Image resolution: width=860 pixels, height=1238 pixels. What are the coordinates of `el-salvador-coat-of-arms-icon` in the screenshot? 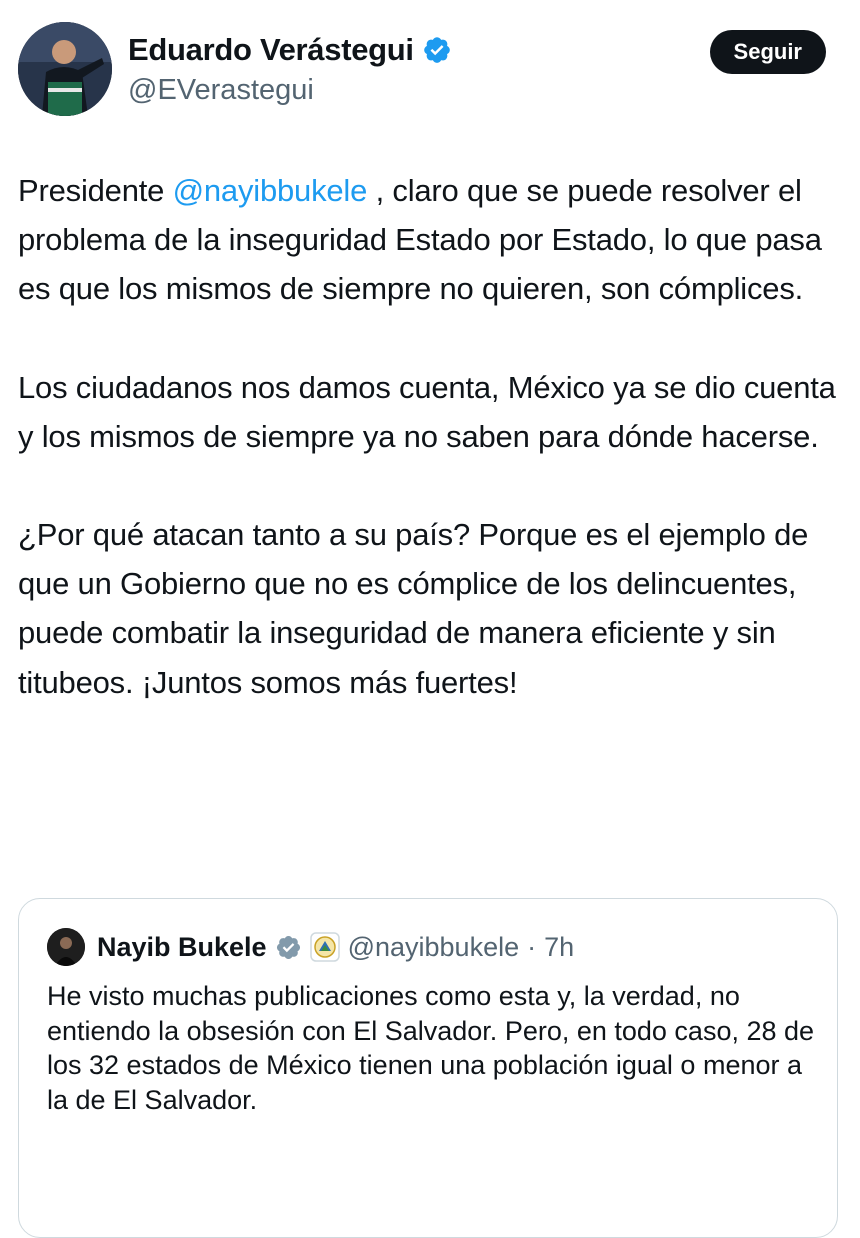 It's located at (324, 947).